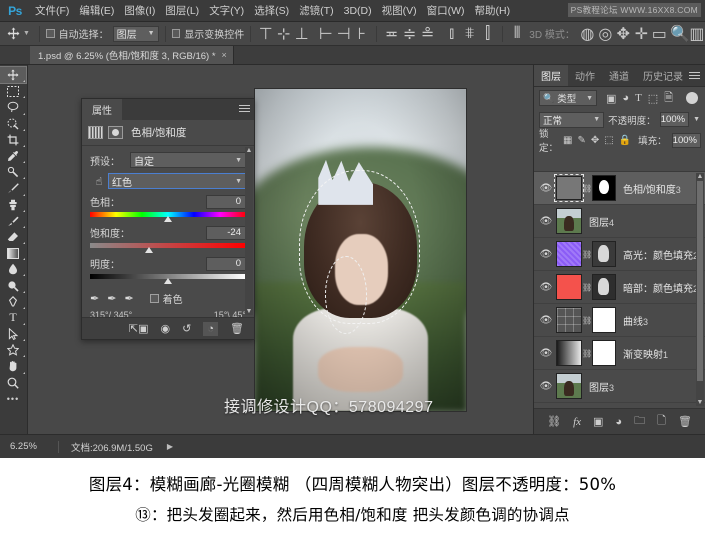  What do you see at coordinates (13, 366) in the screenshot?
I see `hand-tool` at bounding box center [13, 366].